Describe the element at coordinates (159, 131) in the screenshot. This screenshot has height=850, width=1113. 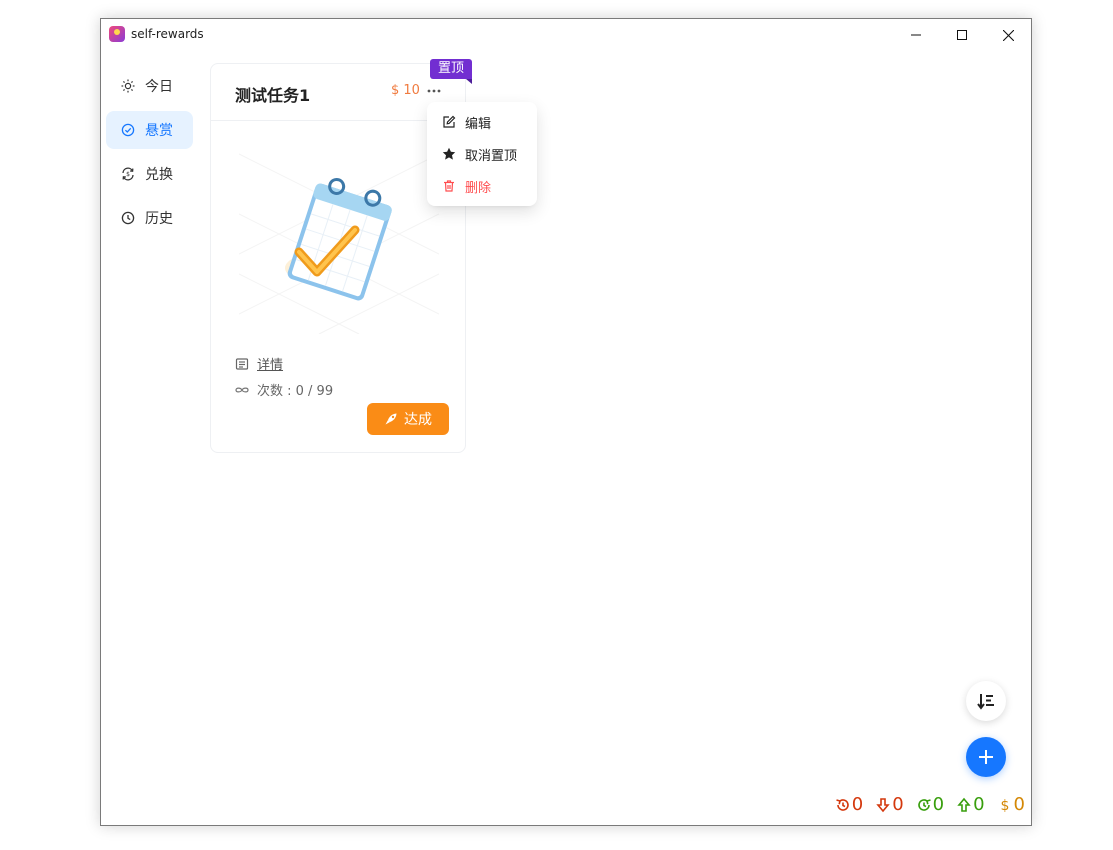
I see `sidebar-item-label: 悬赏` at that location.